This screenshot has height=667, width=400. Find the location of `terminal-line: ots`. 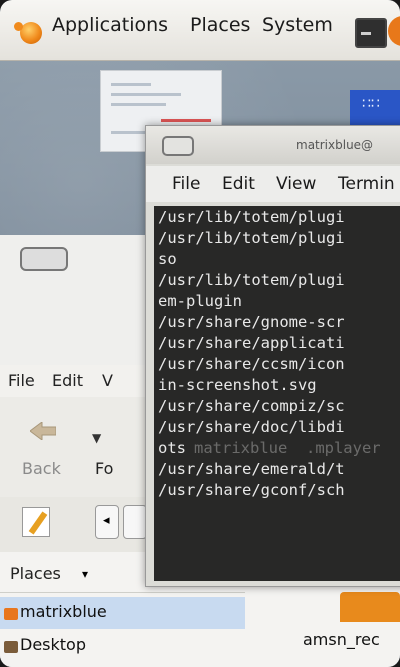

terminal-line: ots is located at coordinates (172, 448).